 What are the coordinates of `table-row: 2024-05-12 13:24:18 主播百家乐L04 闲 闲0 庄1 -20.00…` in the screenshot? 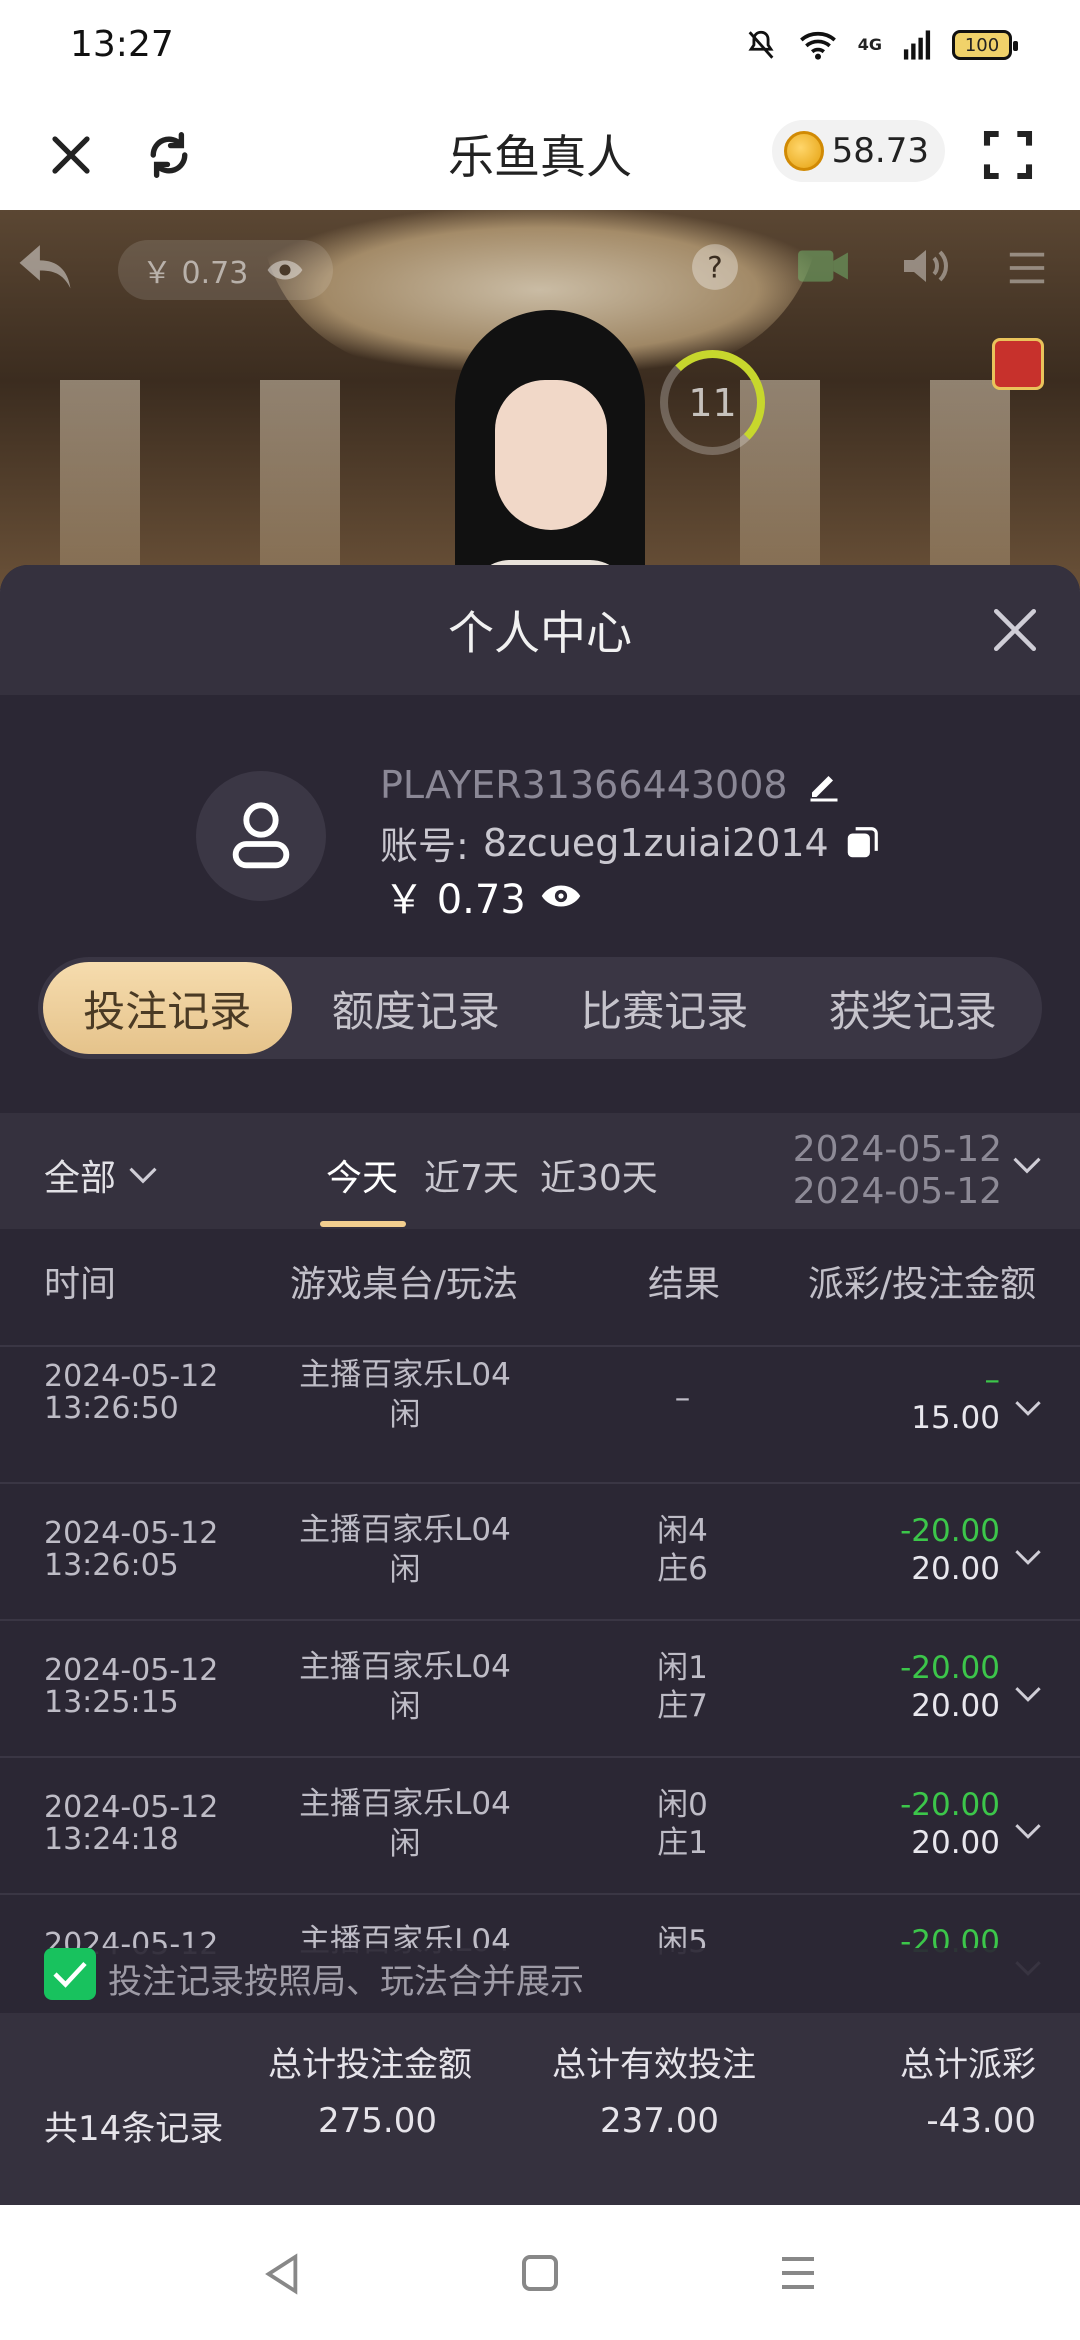 It's located at (540, 1824).